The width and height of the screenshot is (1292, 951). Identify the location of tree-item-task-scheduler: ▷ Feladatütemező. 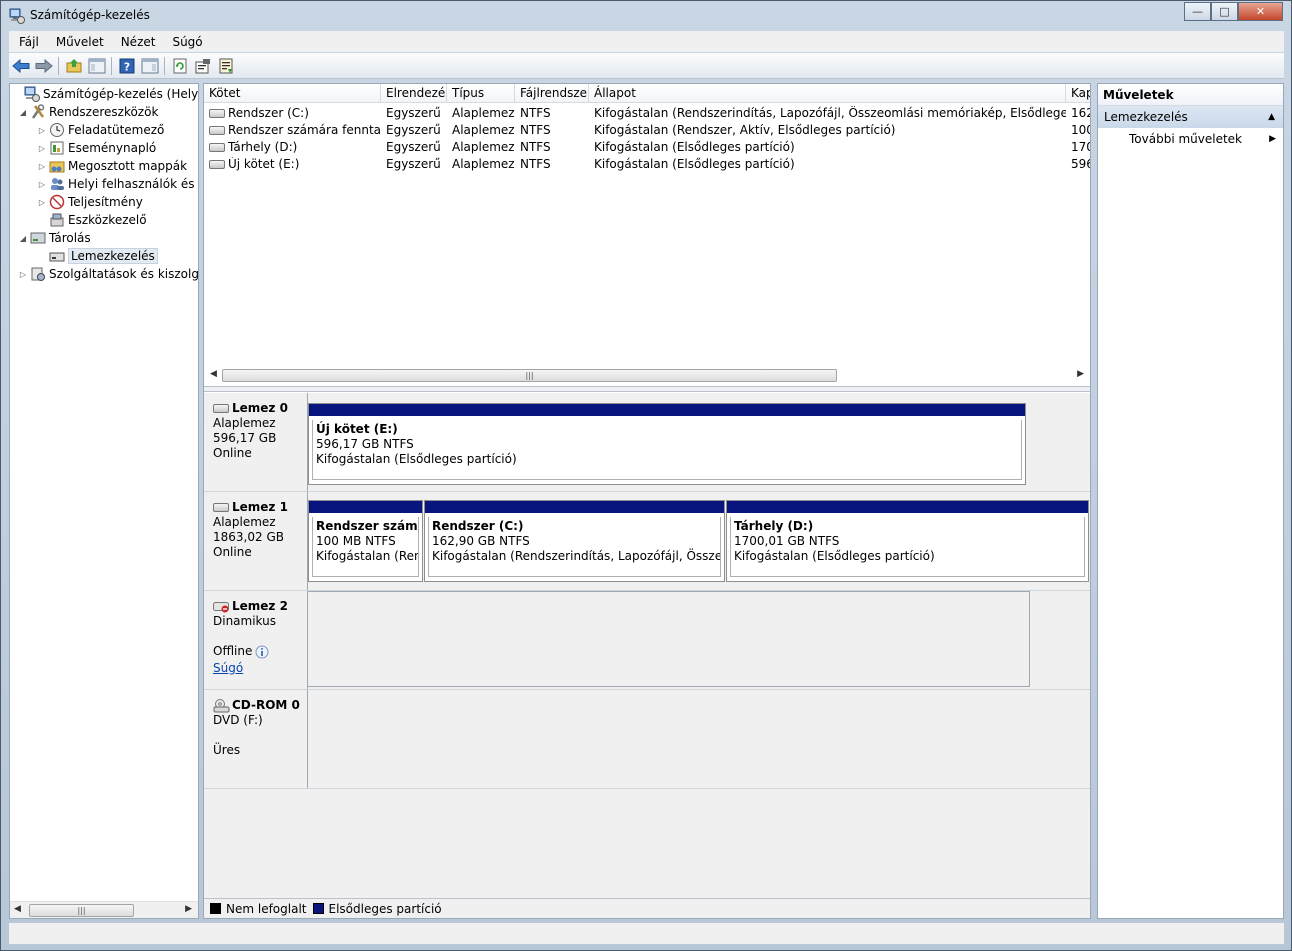
(100, 130).